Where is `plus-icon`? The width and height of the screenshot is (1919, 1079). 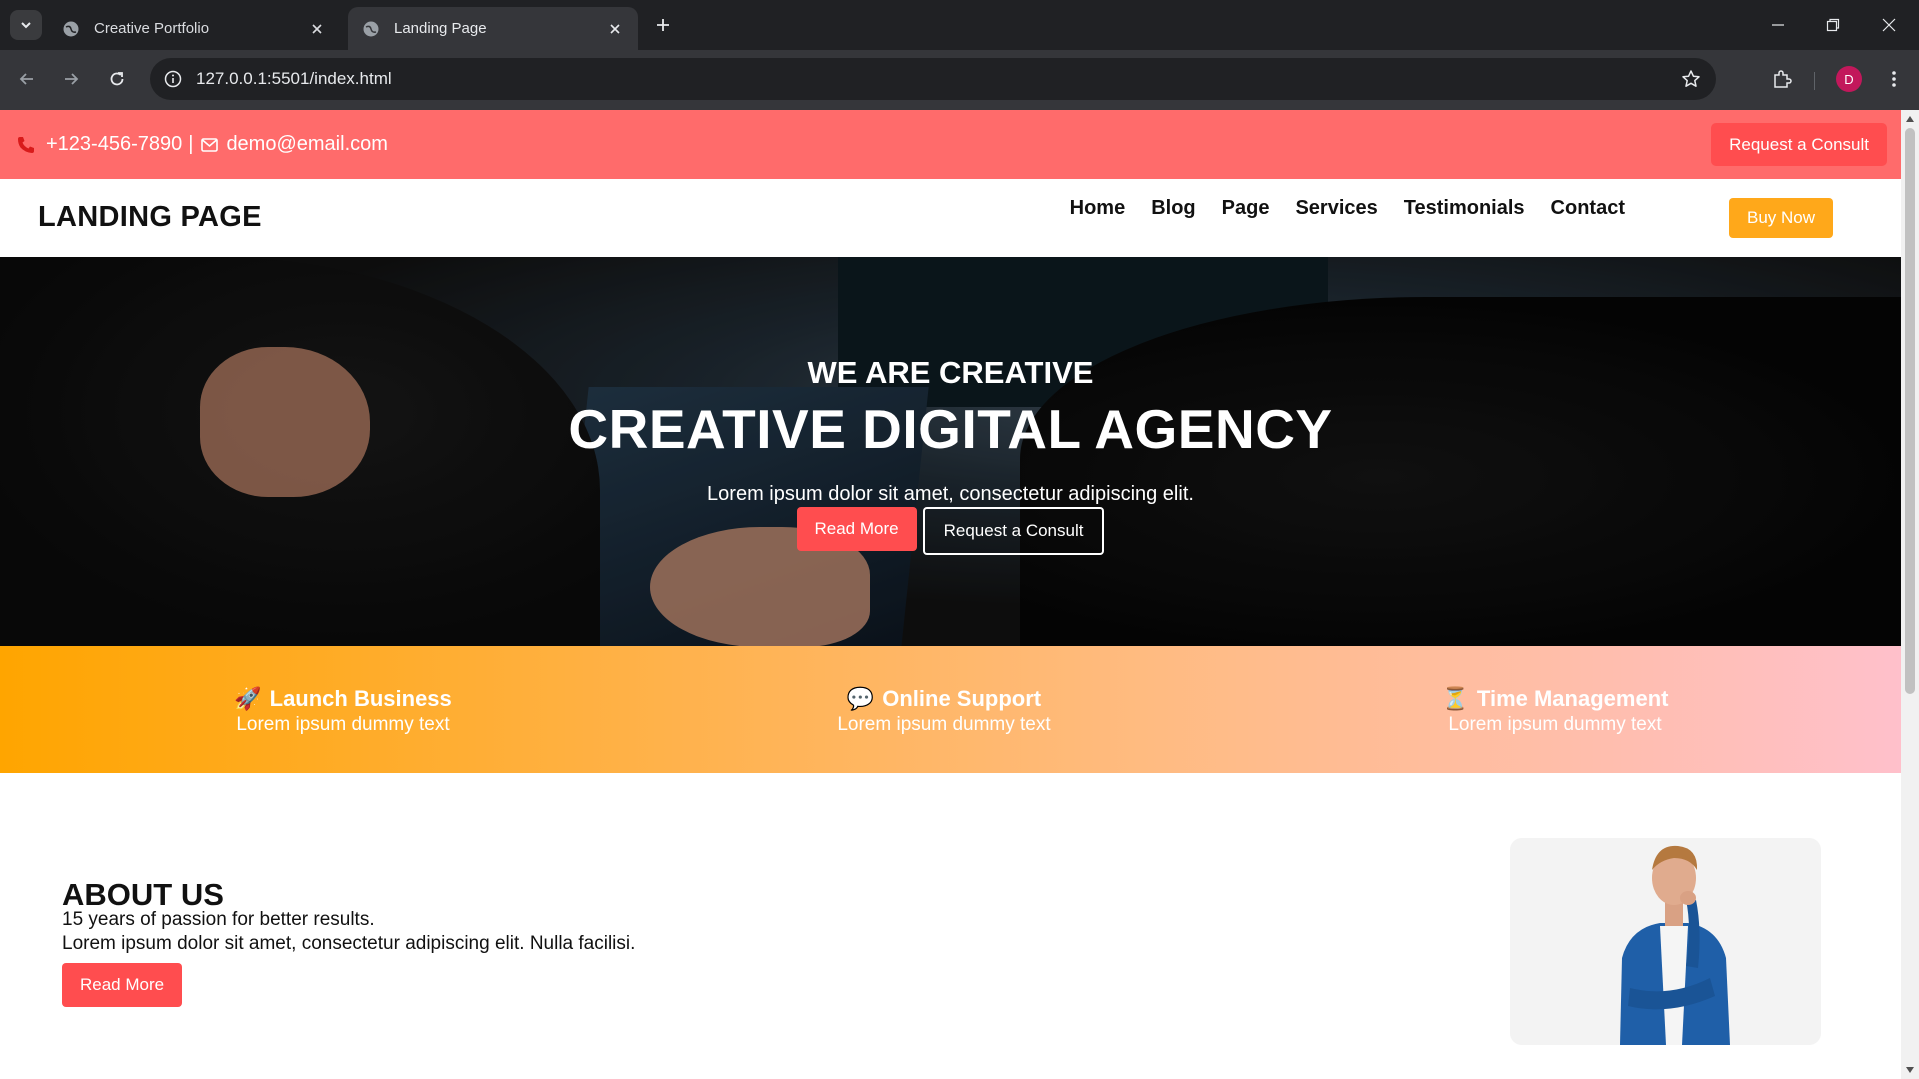 plus-icon is located at coordinates (663, 25).